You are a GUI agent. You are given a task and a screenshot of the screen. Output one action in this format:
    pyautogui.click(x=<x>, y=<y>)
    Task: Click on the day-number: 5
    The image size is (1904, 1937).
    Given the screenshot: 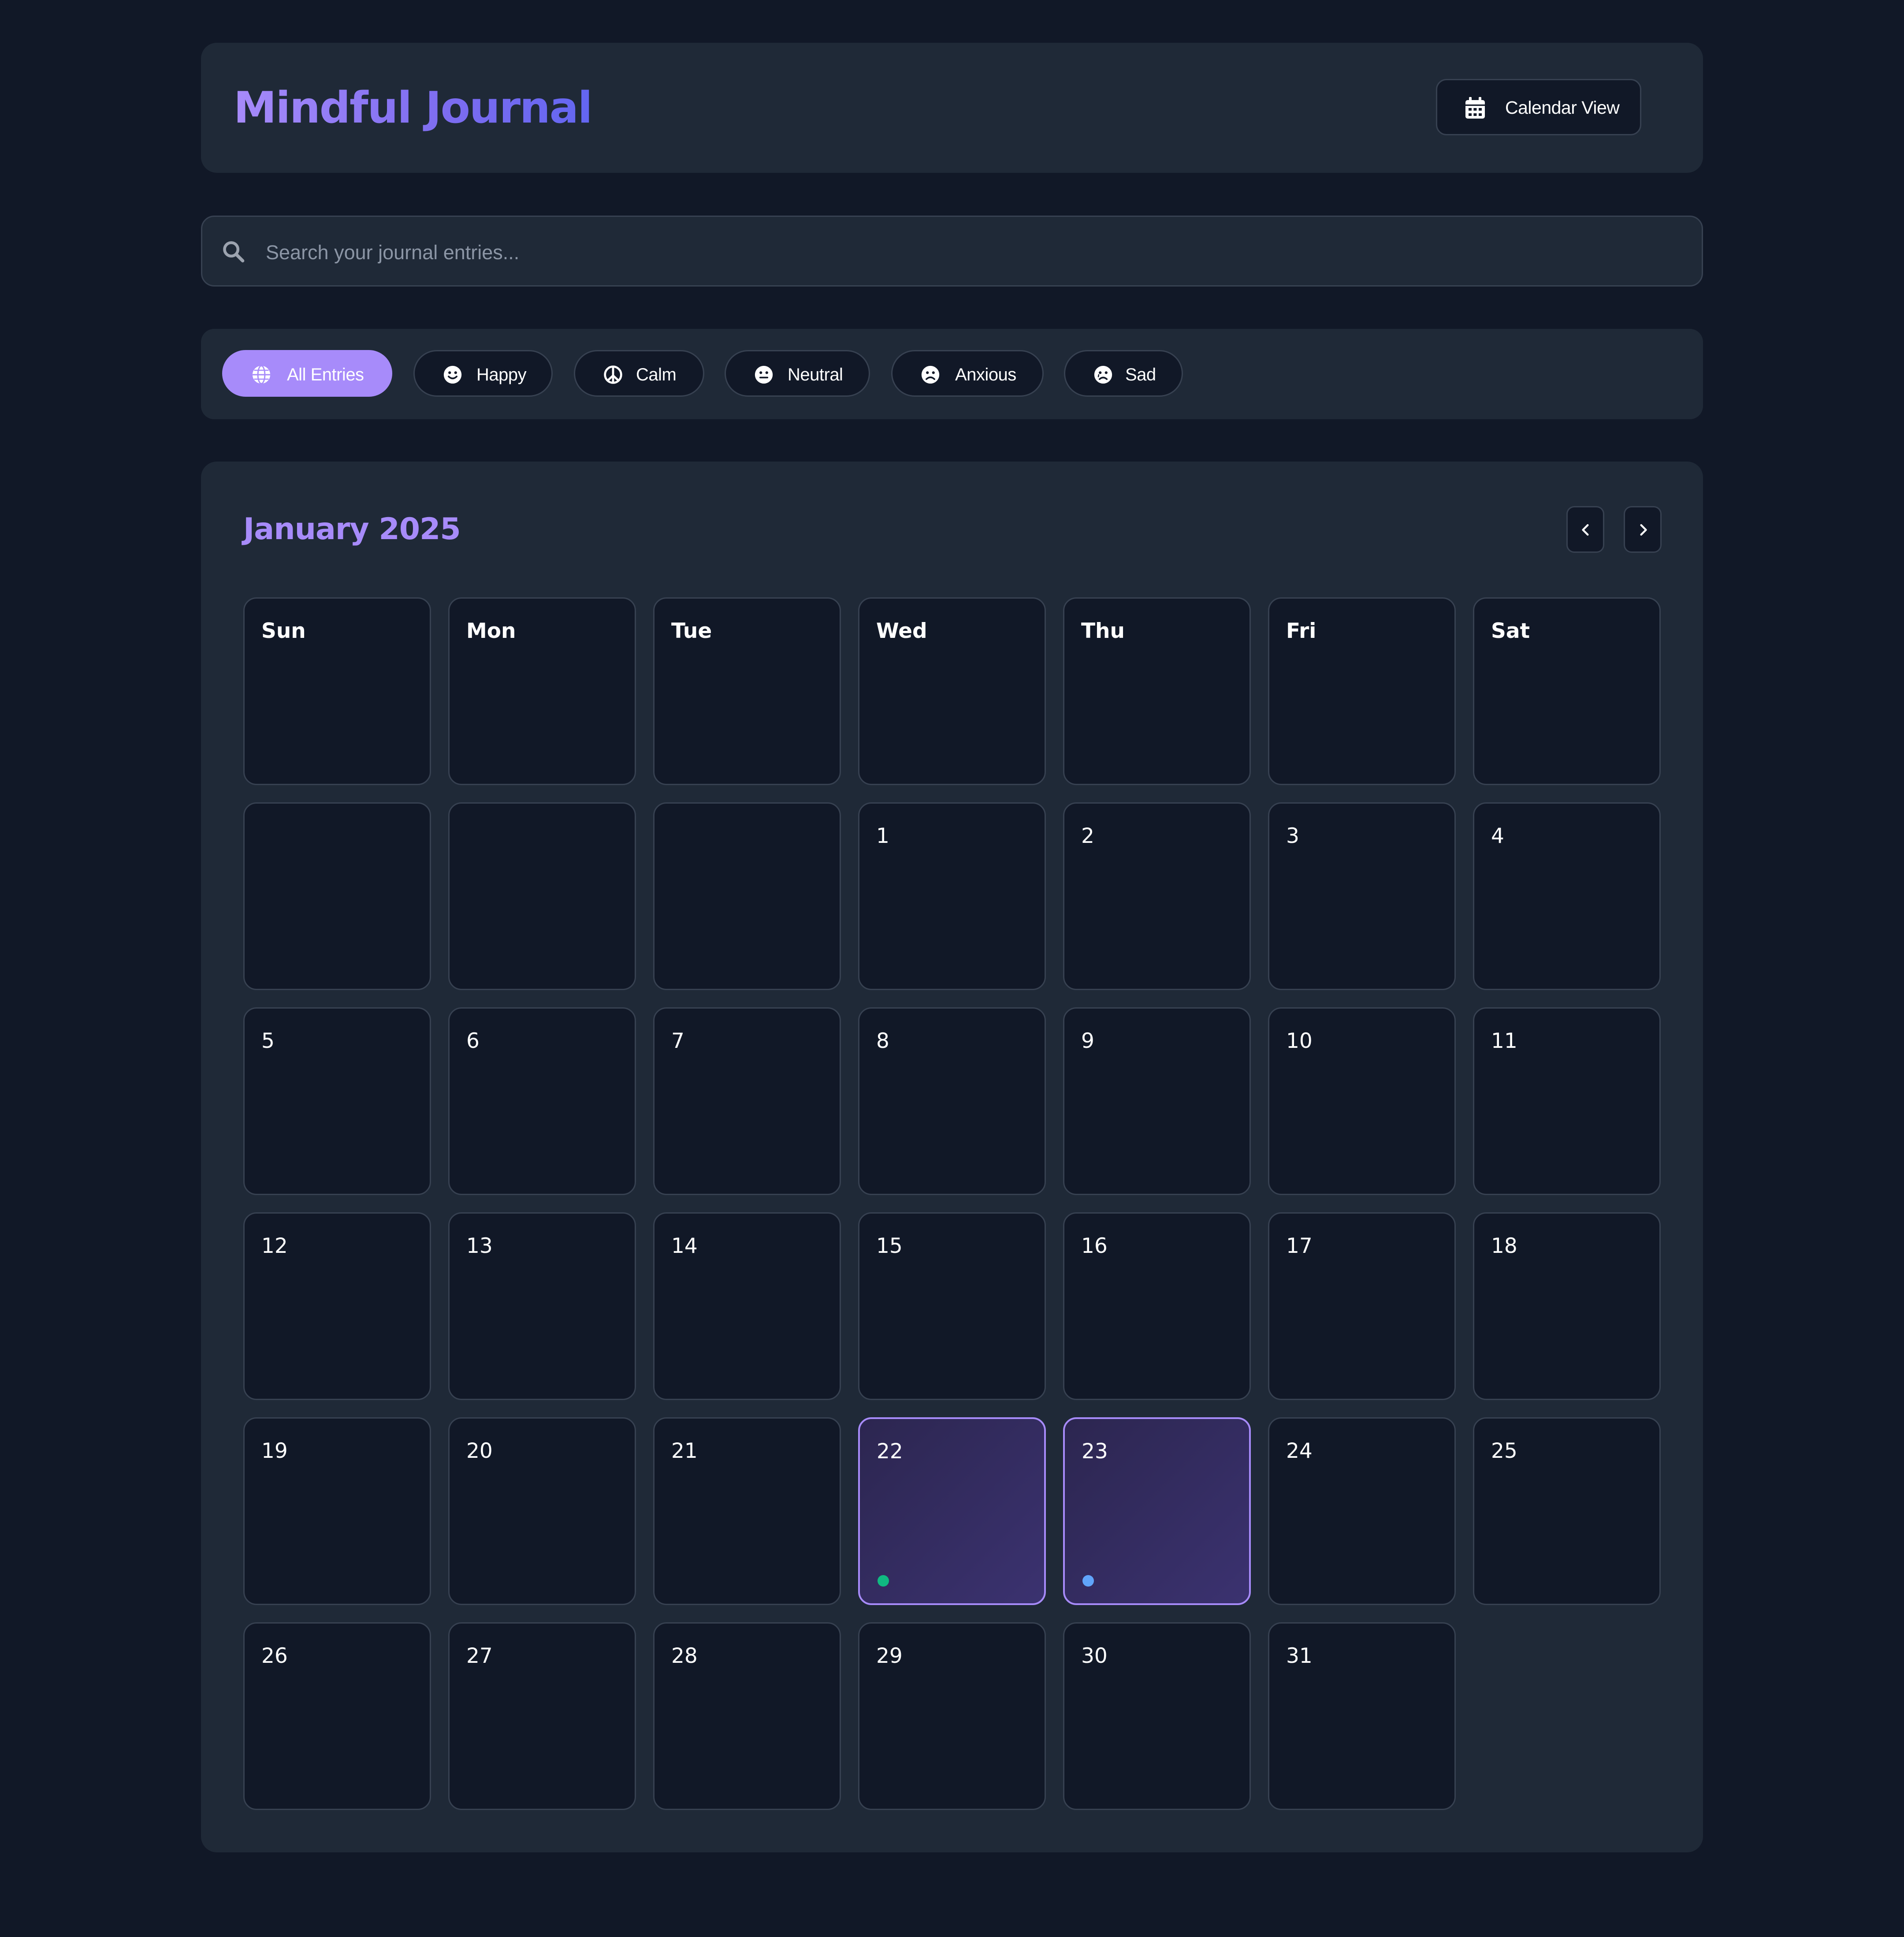 What is the action you would take?
    pyautogui.click(x=268, y=1041)
    